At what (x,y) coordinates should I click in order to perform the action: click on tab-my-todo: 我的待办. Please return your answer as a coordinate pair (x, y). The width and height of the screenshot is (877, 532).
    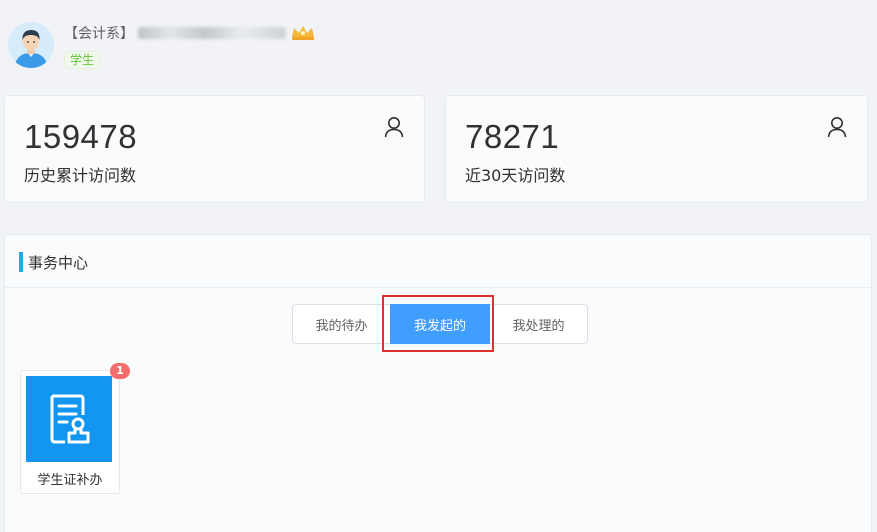
    Looking at the image, I should click on (341, 324).